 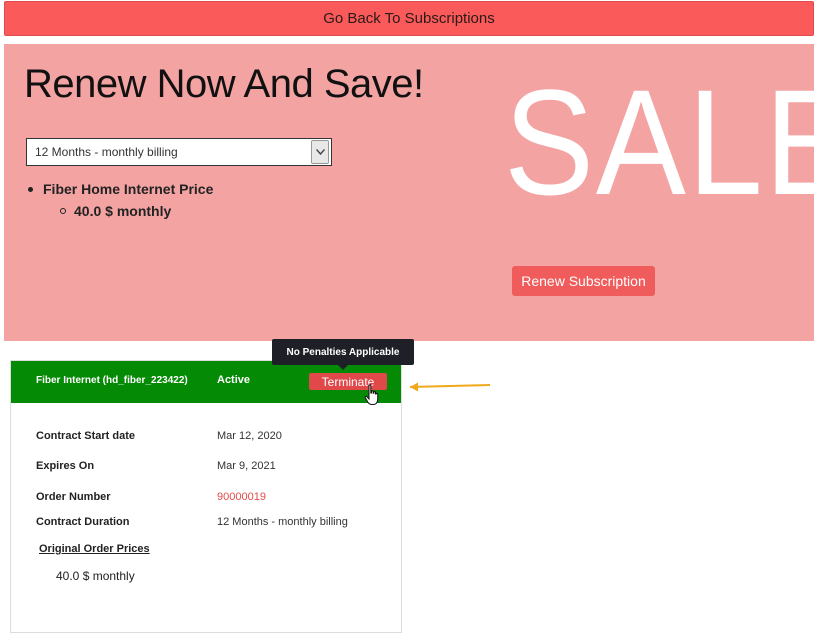 What do you see at coordinates (123, 211) in the screenshot?
I see `price-item-value: 40.0 $ monthly` at bounding box center [123, 211].